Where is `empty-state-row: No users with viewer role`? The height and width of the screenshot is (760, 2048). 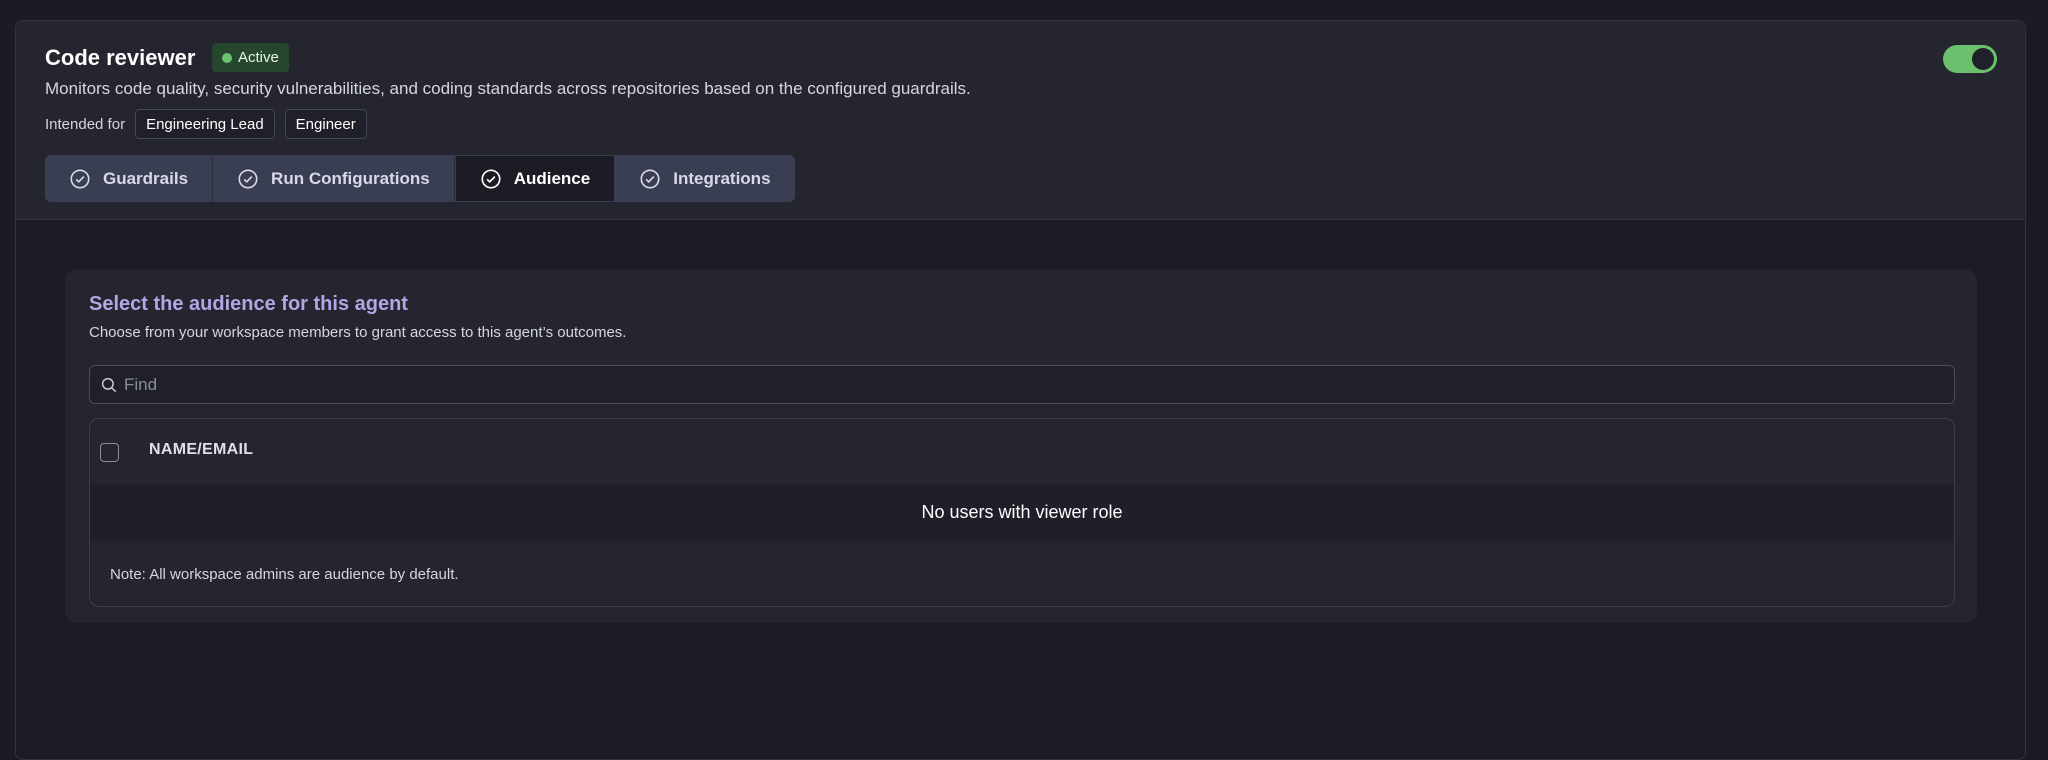 empty-state-row: No users with viewer role is located at coordinates (1022, 512).